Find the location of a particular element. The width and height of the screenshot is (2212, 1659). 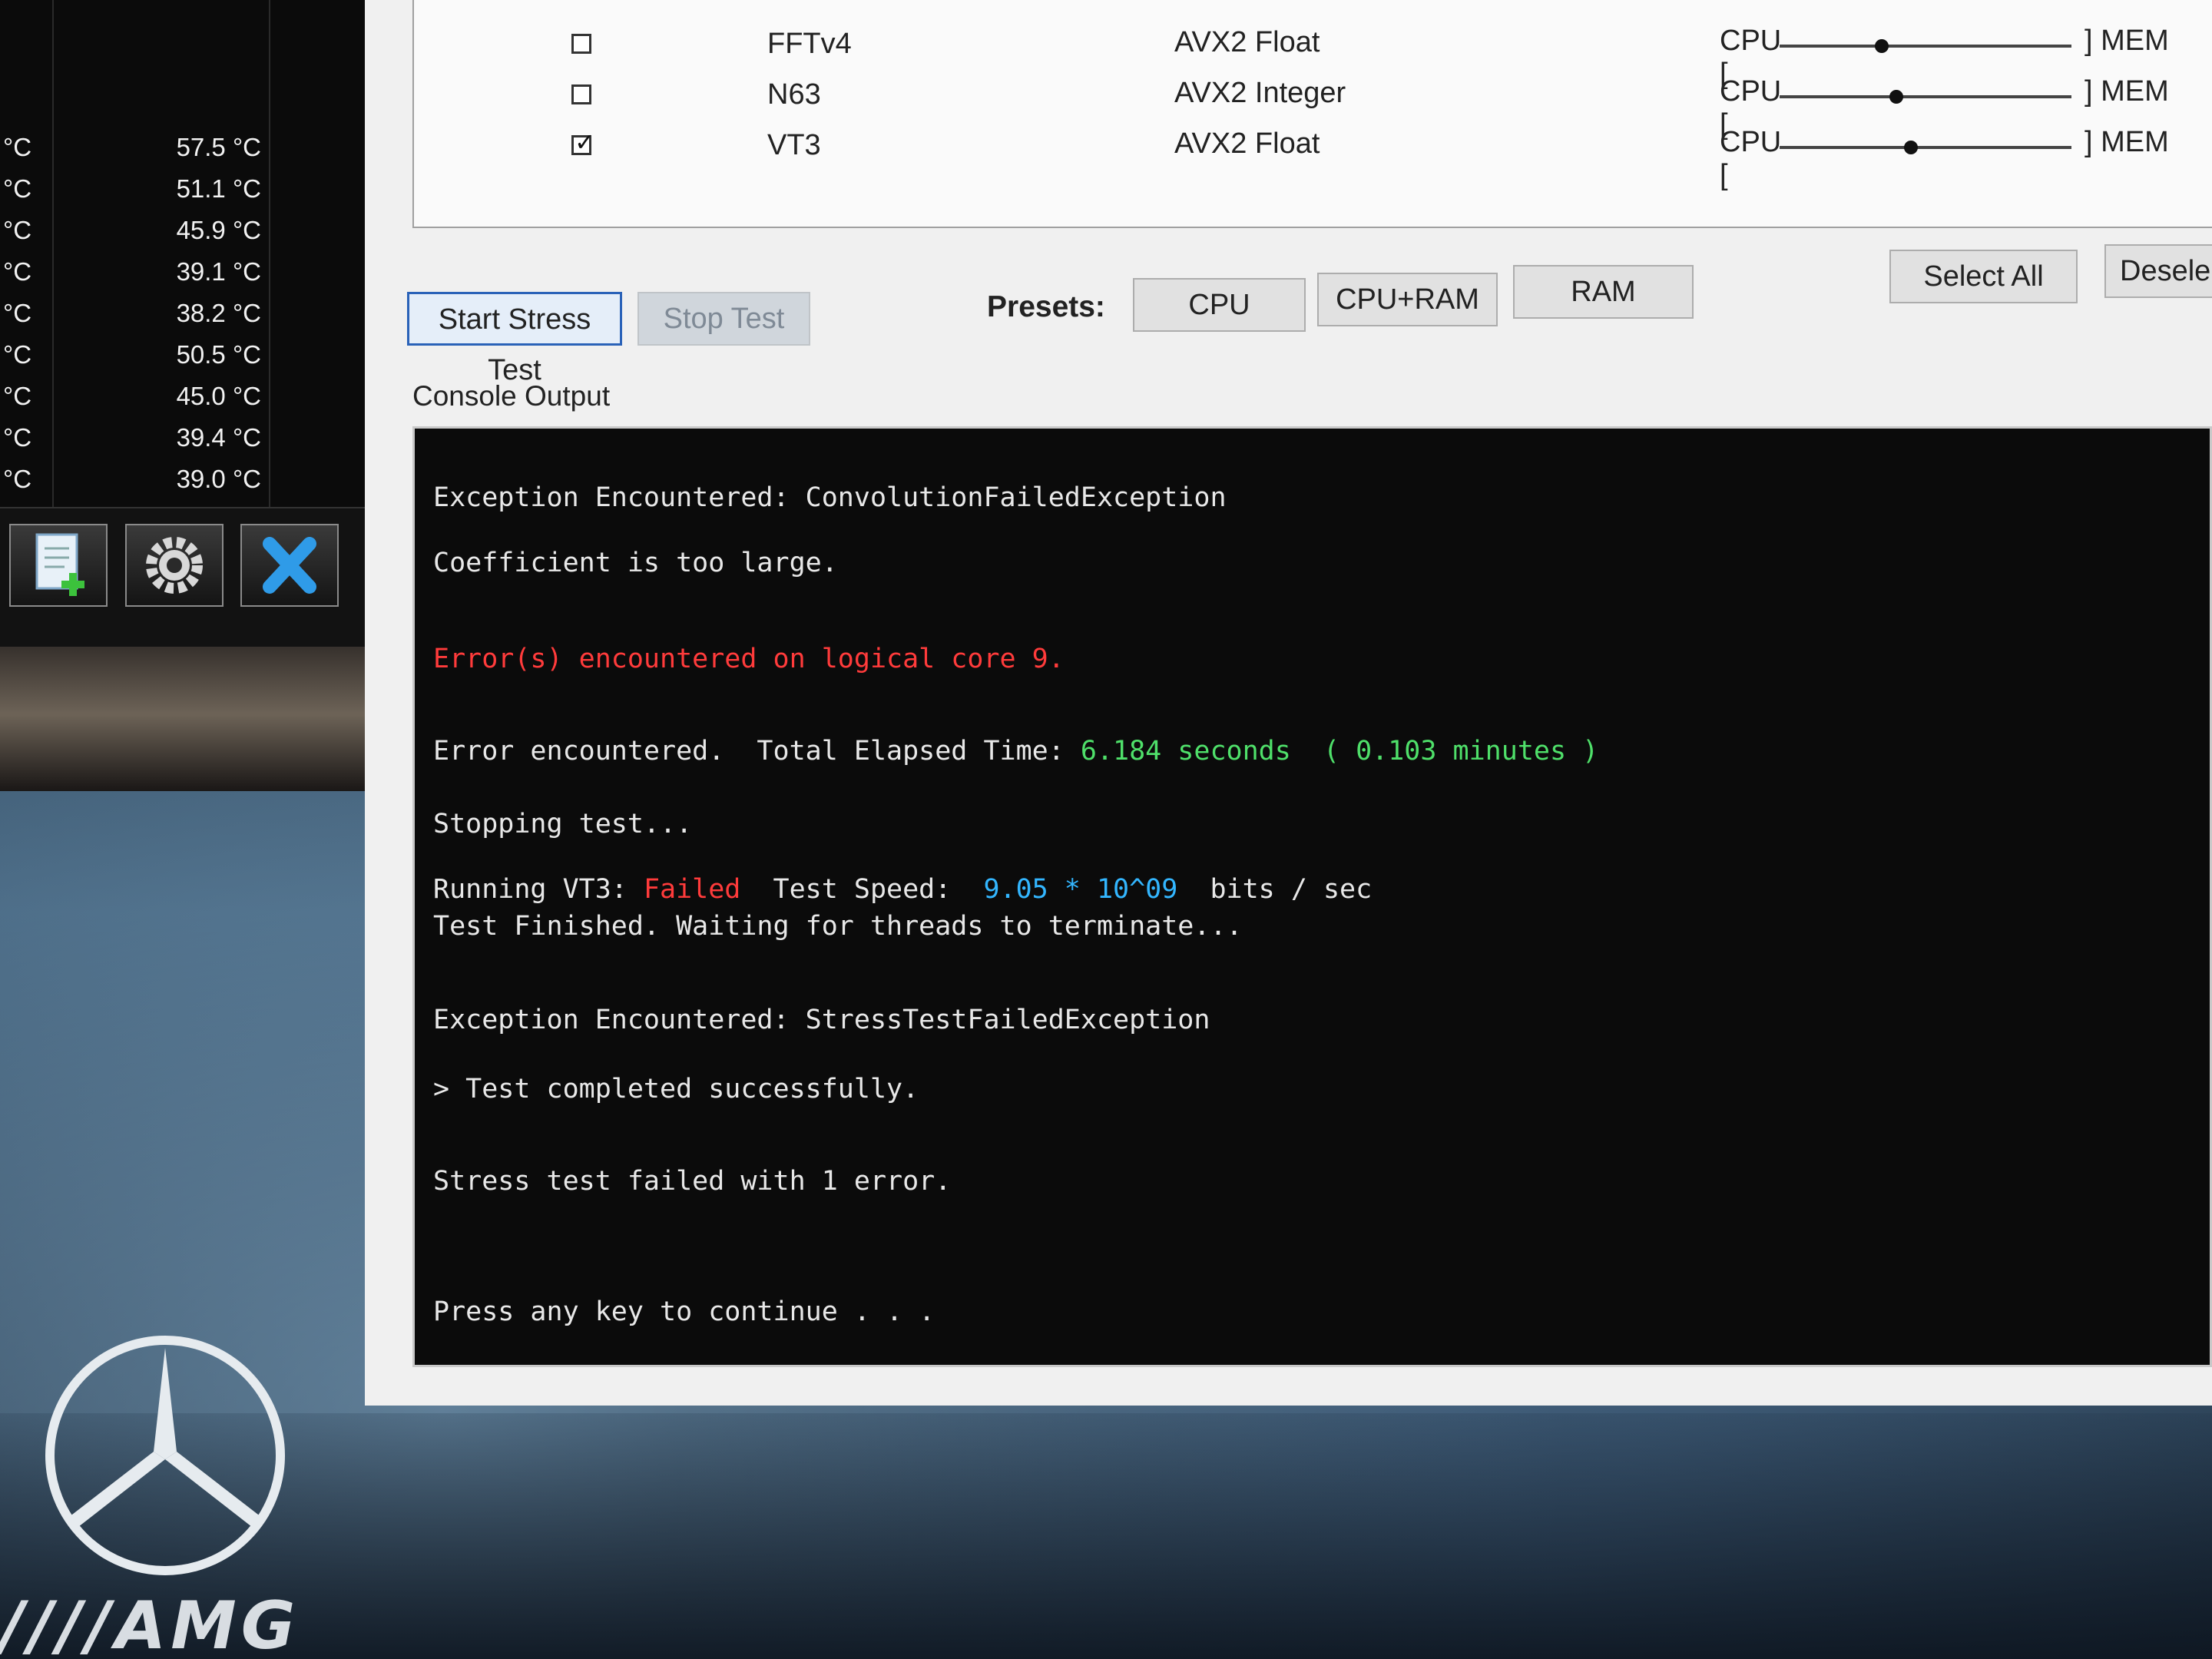

select-all-button: Select All is located at coordinates (1984, 276).